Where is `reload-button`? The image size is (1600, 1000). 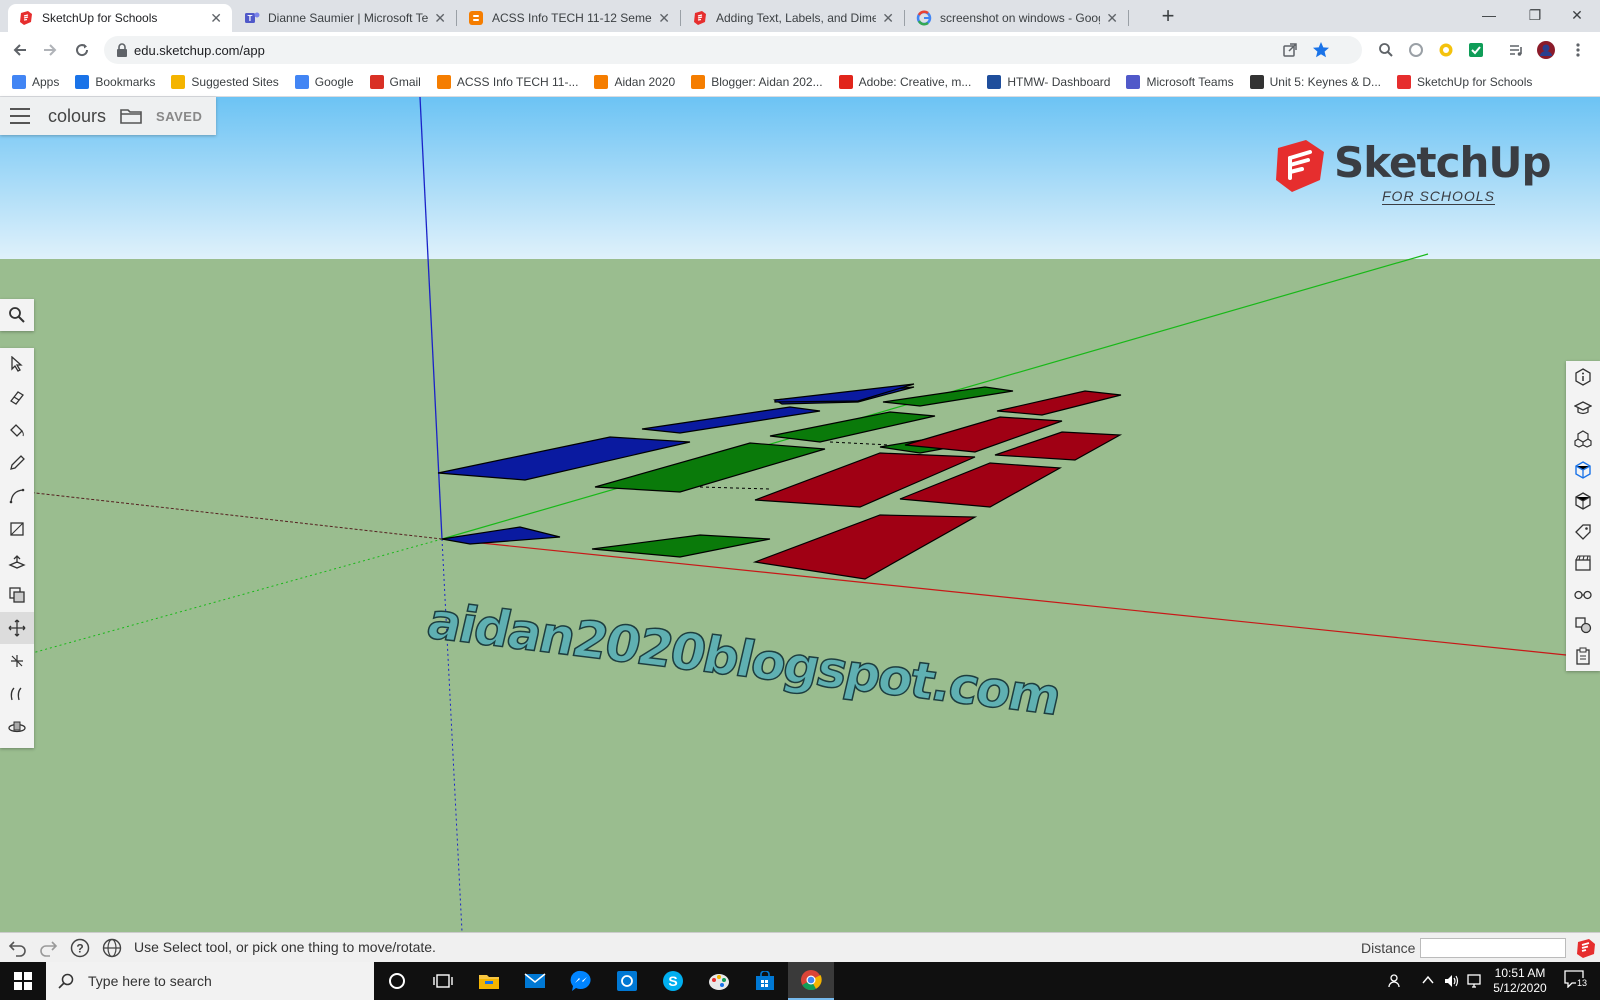 reload-button is located at coordinates (82, 50).